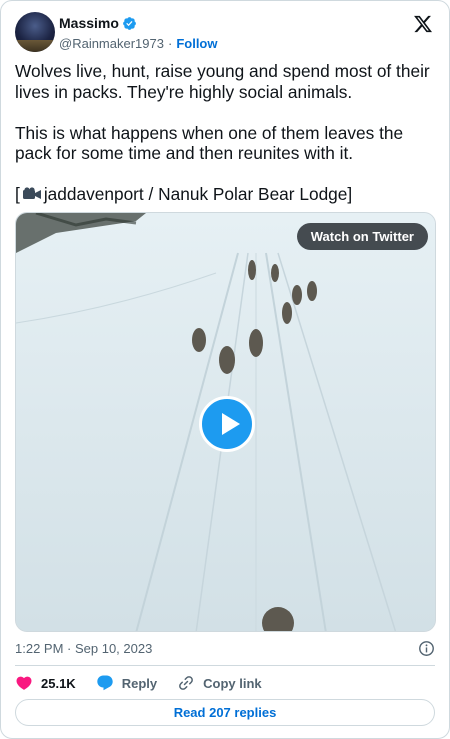 Image resolution: width=450 pixels, height=739 pixels. I want to click on play-icon, so click(227, 424).